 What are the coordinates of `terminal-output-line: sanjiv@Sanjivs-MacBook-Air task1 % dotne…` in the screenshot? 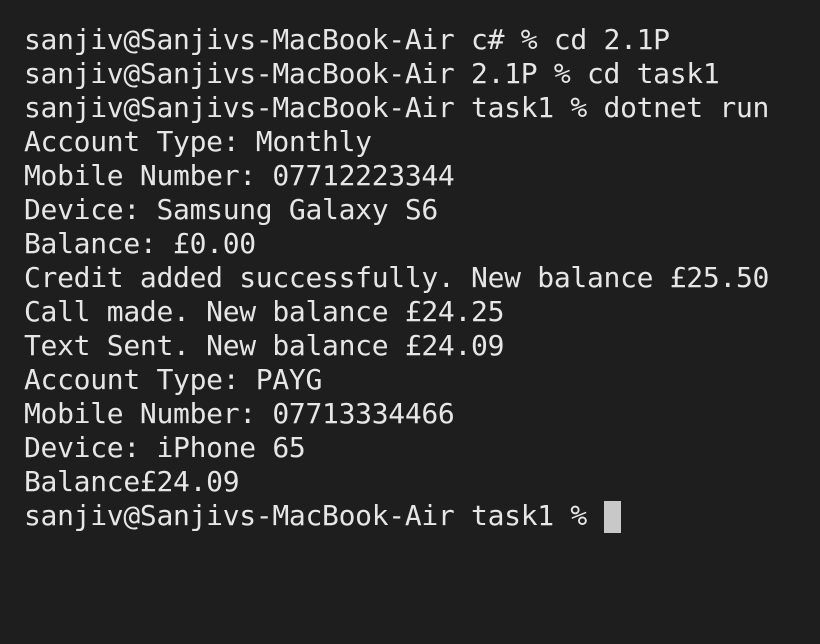 It's located at (397, 107).